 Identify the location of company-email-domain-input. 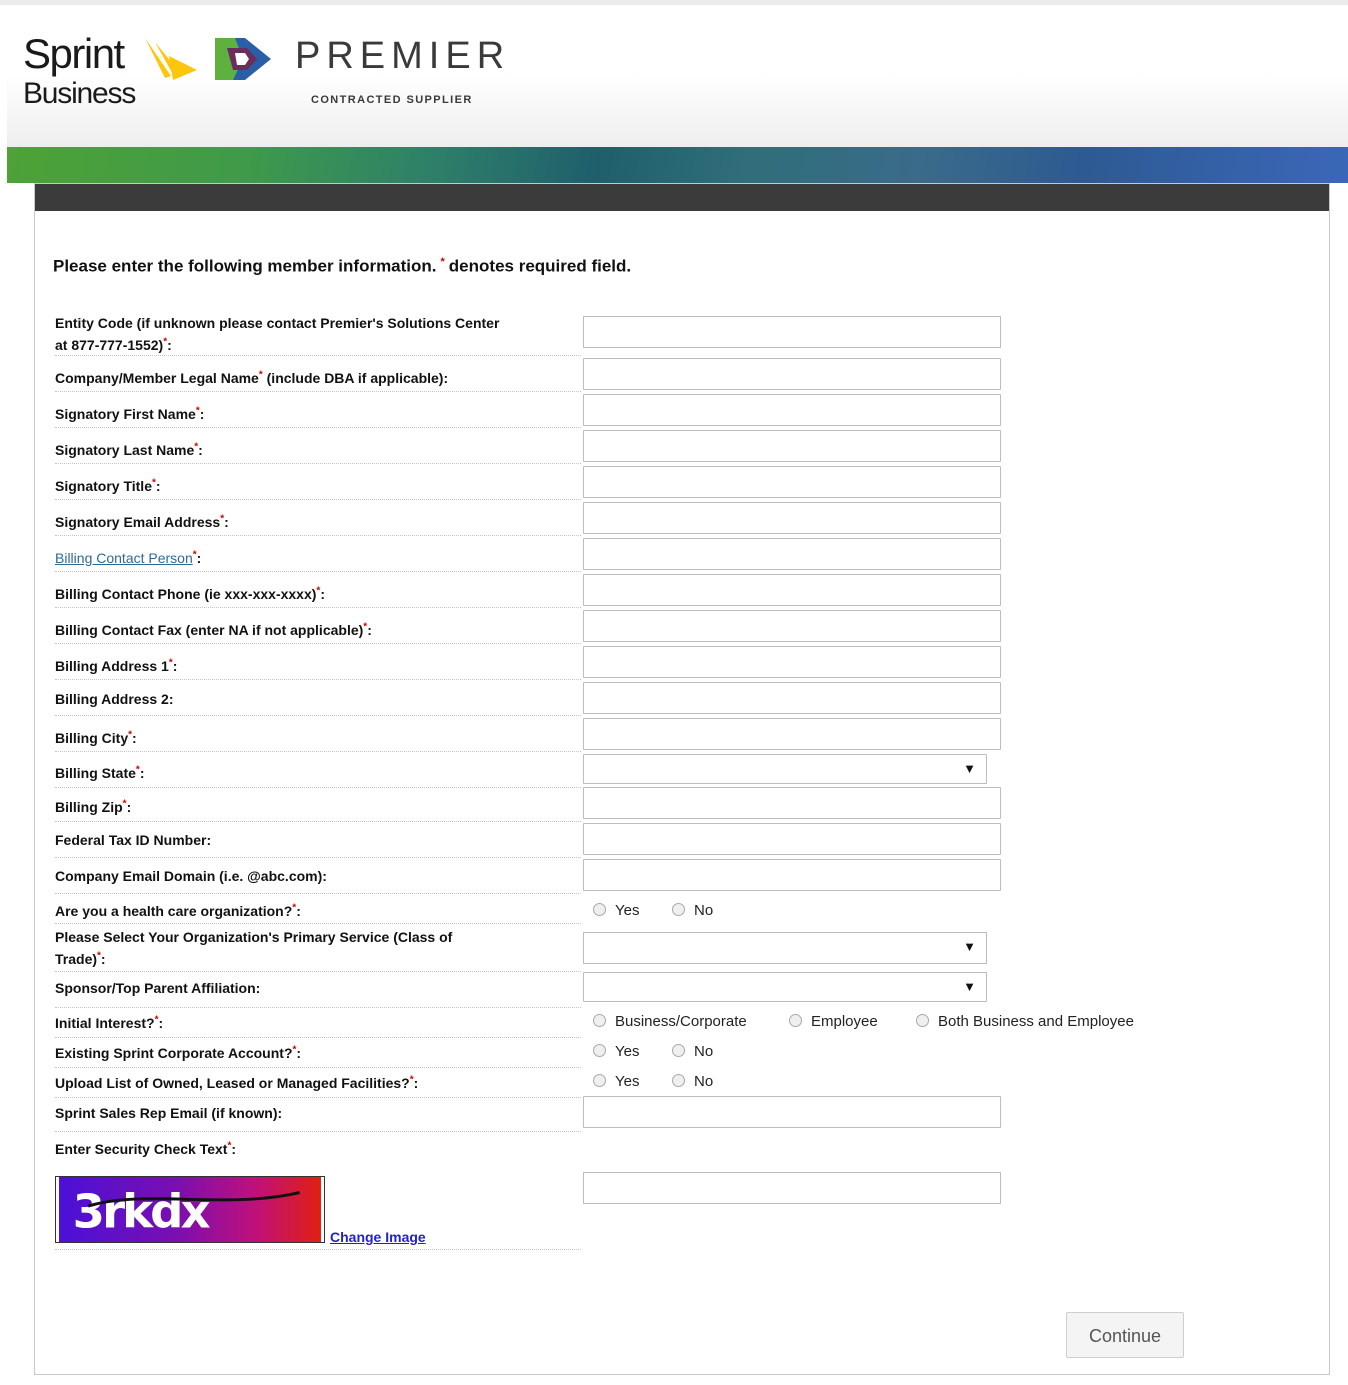
(792, 875).